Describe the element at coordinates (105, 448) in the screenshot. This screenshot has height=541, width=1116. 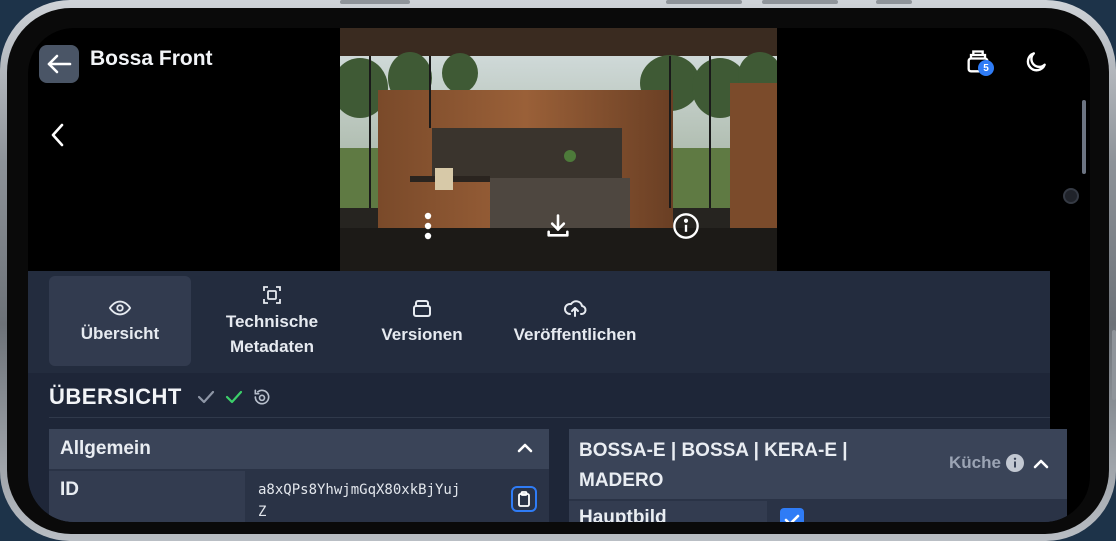
I see `card-title: Allgemein` at that location.